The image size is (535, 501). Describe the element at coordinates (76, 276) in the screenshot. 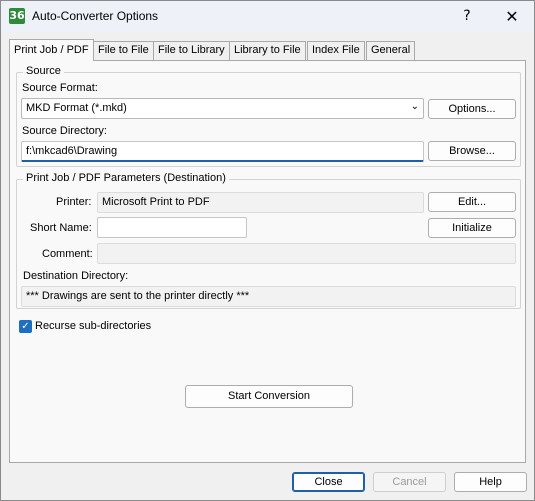

I see `destination-directory-label: Destination Directory:` at that location.